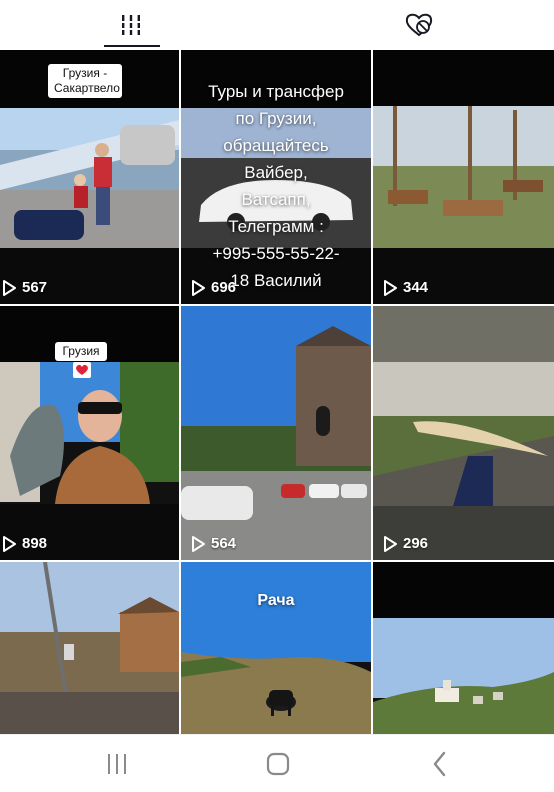 Image resolution: width=554 pixels, height=792 pixels. I want to click on view-count: 296, so click(405, 543).